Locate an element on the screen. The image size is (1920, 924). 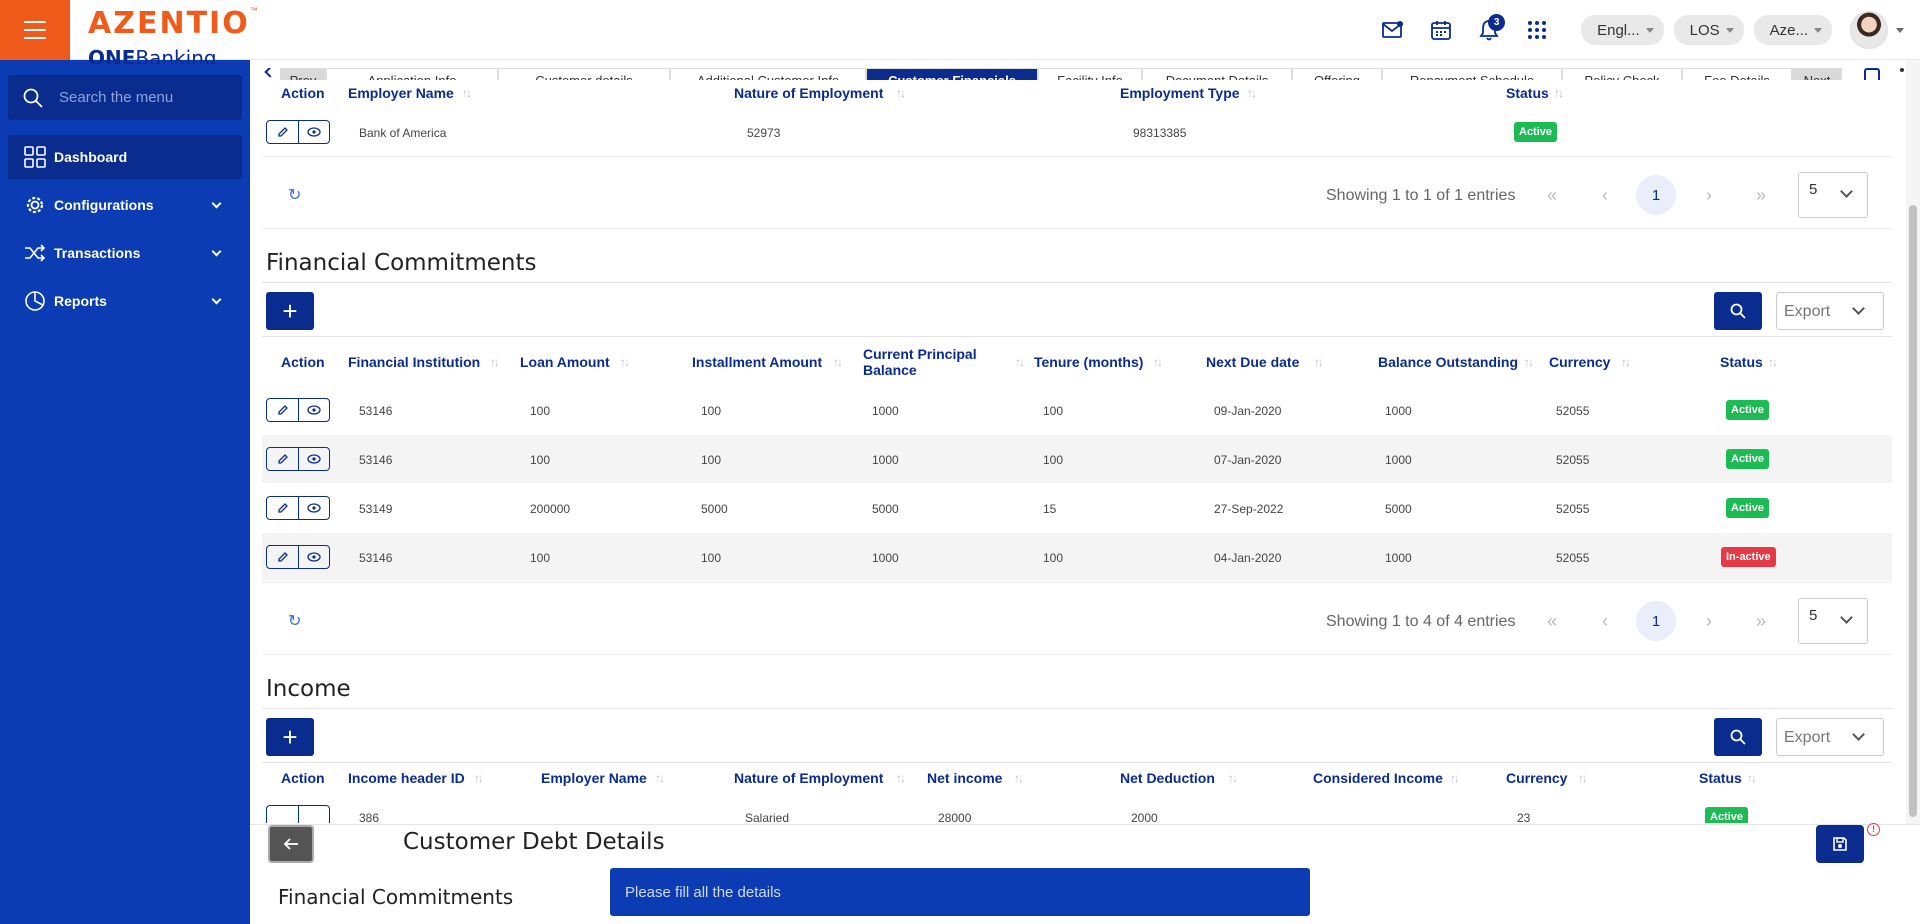
apps-grid-icon is located at coordinates (1537, 30).